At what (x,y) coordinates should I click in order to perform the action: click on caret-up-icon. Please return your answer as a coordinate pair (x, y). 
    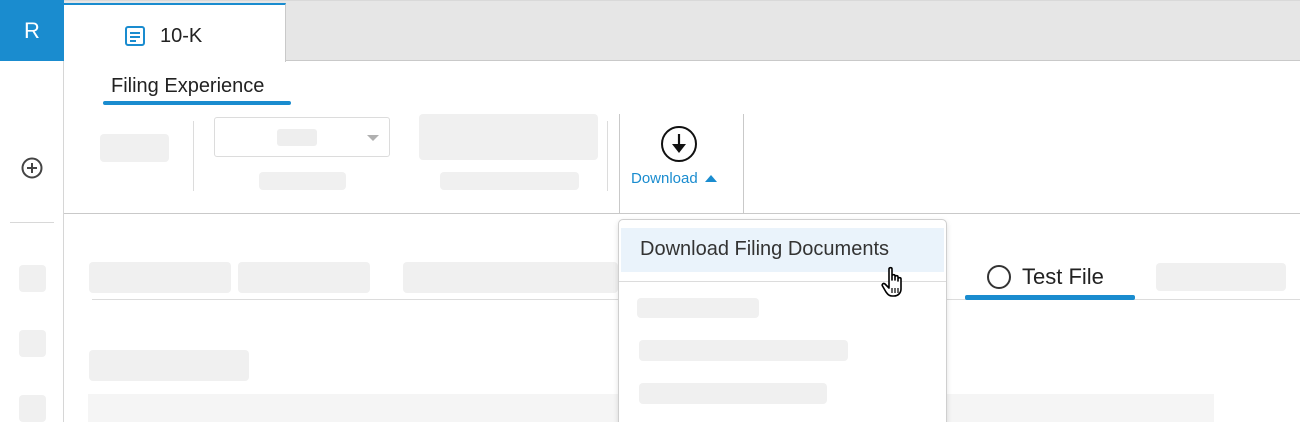
    Looking at the image, I should click on (710, 178).